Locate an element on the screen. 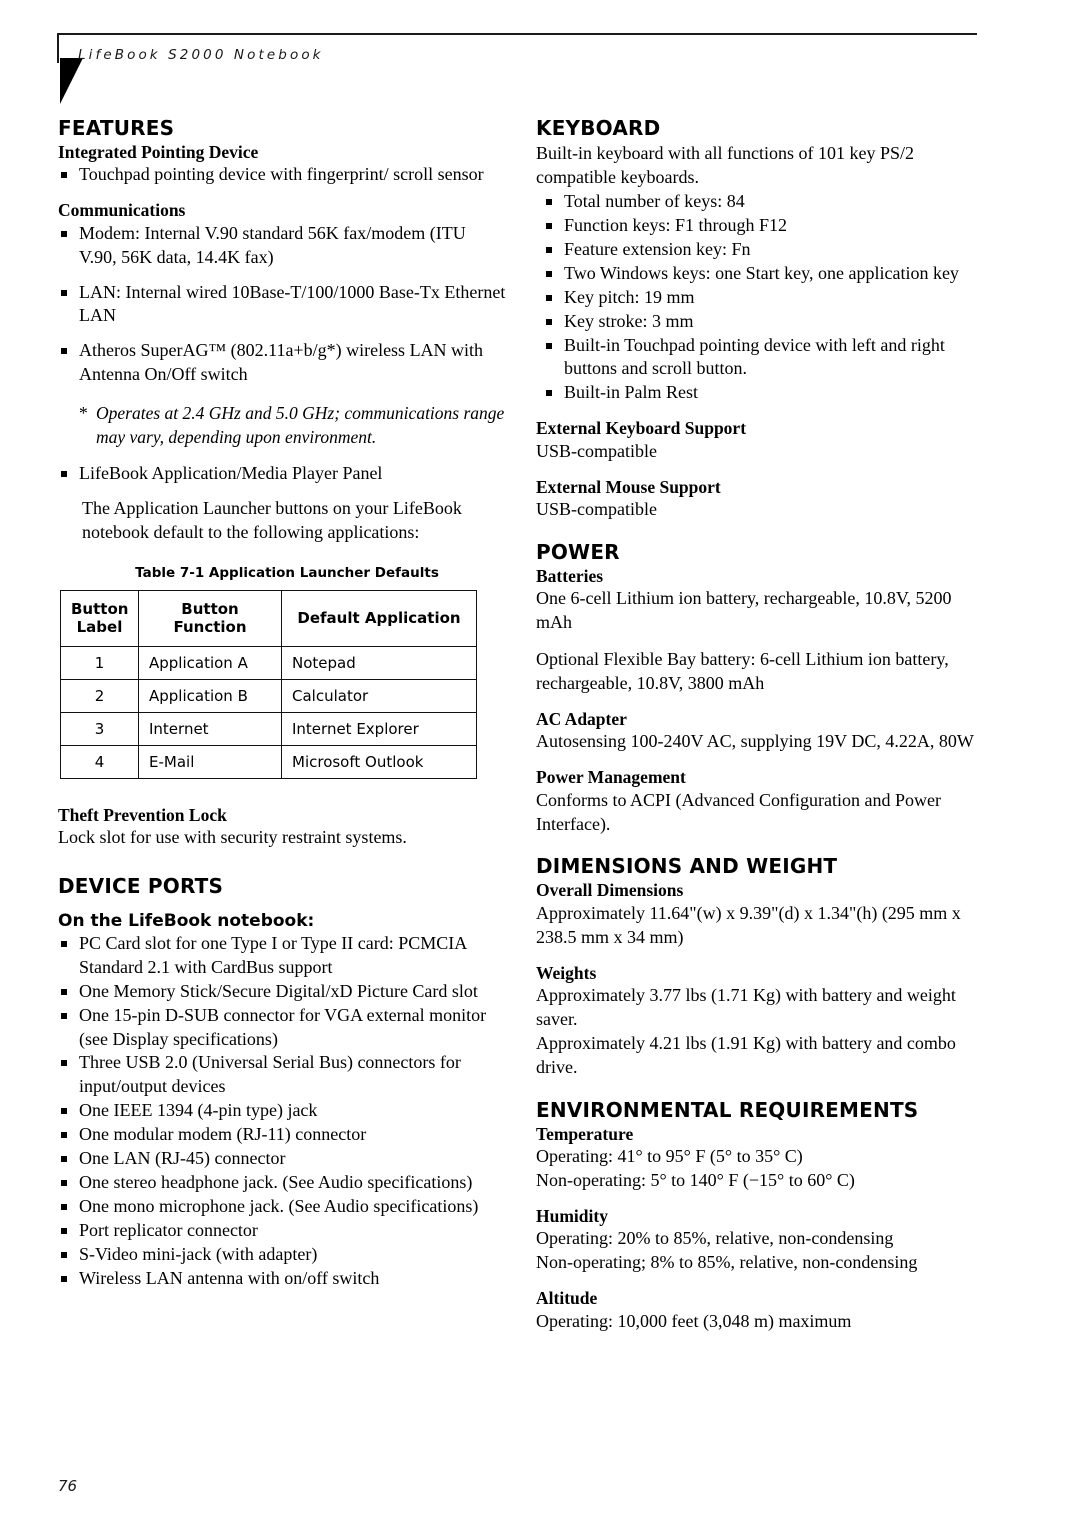 The height and width of the screenshot is (1534, 1080). section-heading-environmental-requirements: ENVIRONMENTAL REQUIREMENTS is located at coordinates (727, 1109).